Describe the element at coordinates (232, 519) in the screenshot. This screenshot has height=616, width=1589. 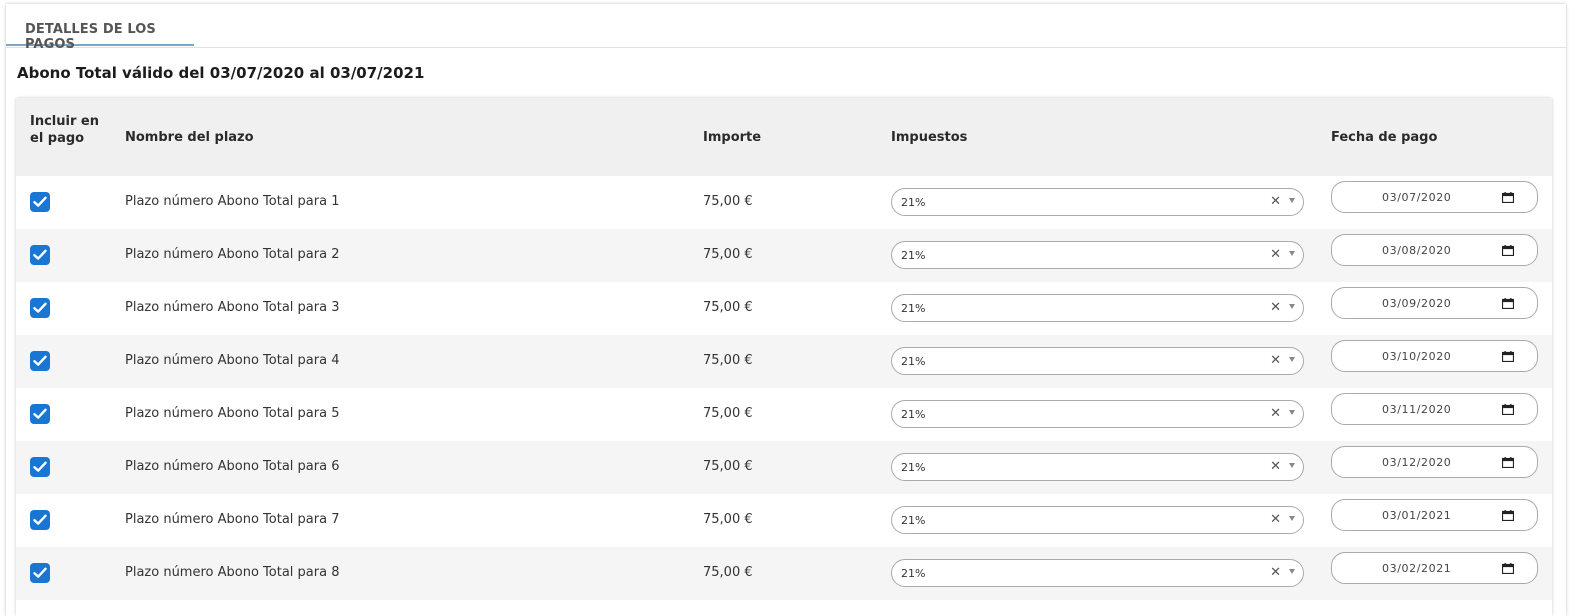
I see `plazo-name: Plazo número Abono Total para 7` at that location.